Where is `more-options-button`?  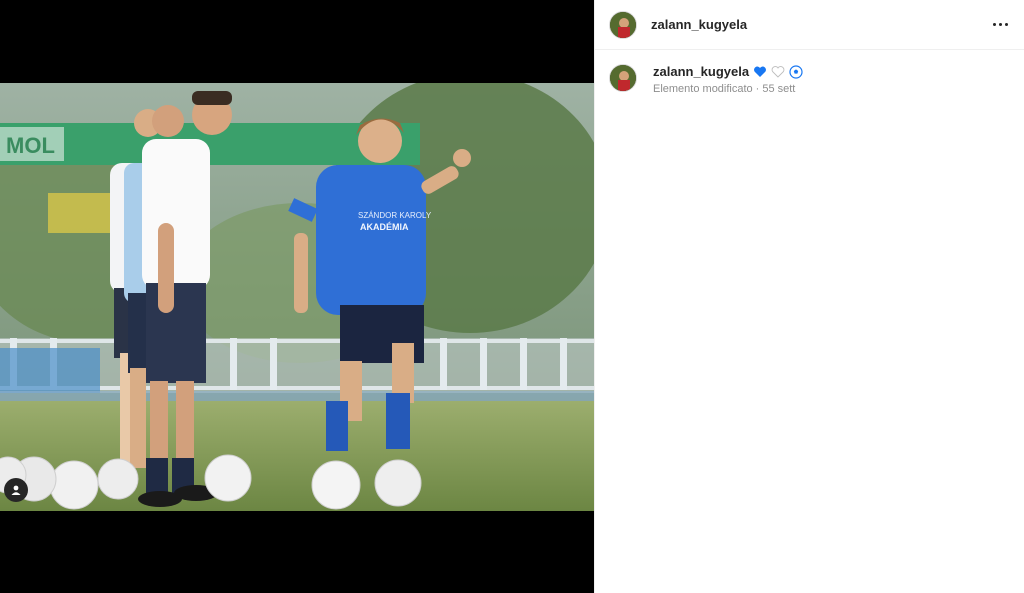
more-options-button is located at coordinates (1000, 24).